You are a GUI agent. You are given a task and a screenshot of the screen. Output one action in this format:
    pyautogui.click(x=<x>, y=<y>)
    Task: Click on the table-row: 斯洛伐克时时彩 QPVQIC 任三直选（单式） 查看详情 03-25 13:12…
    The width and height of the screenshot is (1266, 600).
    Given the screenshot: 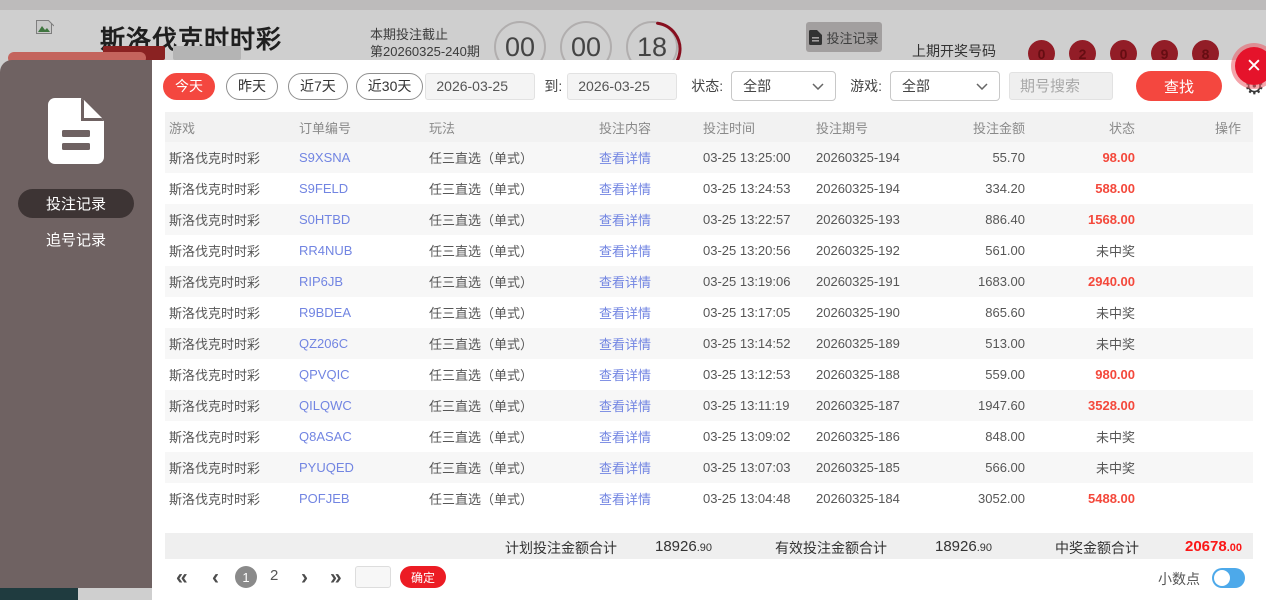 What is the action you would take?
    pyautogui.click(x=709, y=374)
    